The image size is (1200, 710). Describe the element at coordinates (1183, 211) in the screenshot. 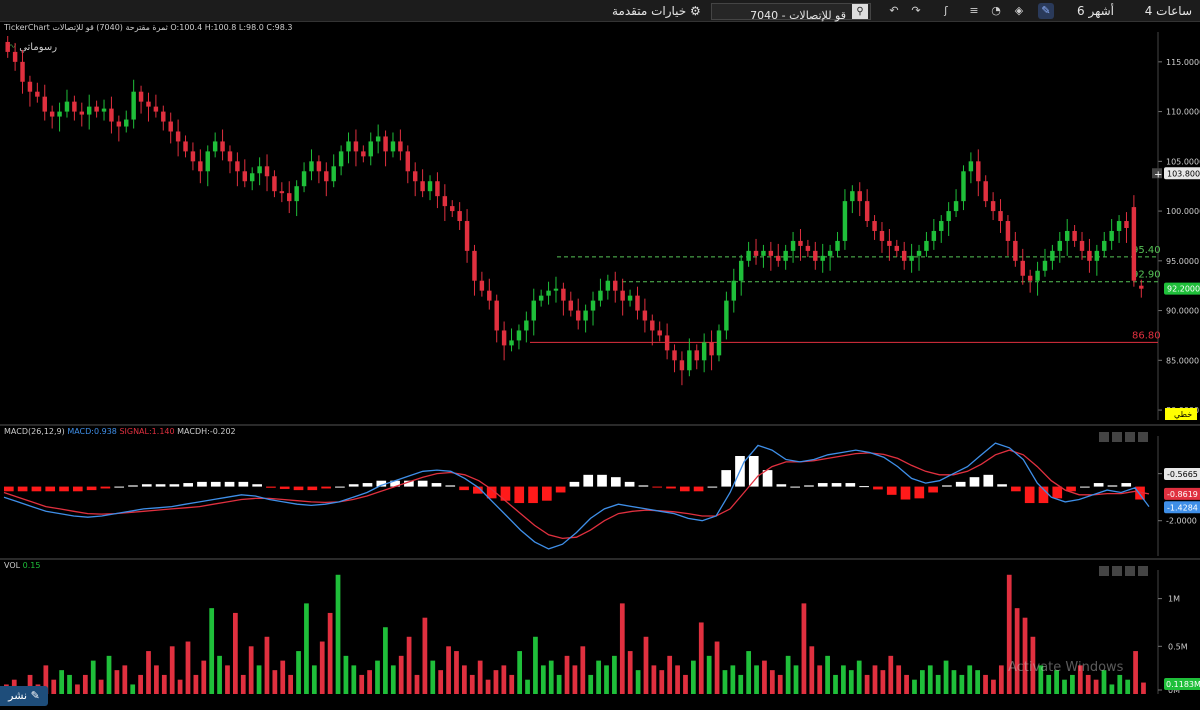

I see `price-y-tick-label: 100.0000` at that location.